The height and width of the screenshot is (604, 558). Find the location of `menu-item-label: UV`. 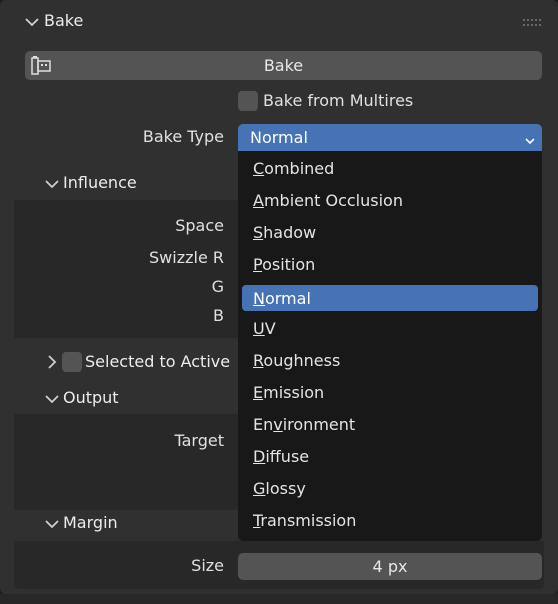

menu-item-label: UV is located at coordinates (264, 328).